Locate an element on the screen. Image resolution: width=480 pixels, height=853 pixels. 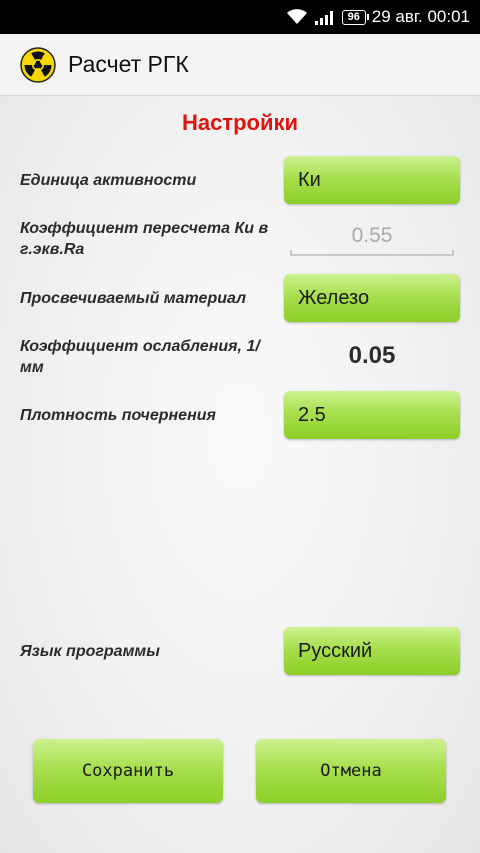
attenuation-value: 0.05 is located at coordinates (372, 355).